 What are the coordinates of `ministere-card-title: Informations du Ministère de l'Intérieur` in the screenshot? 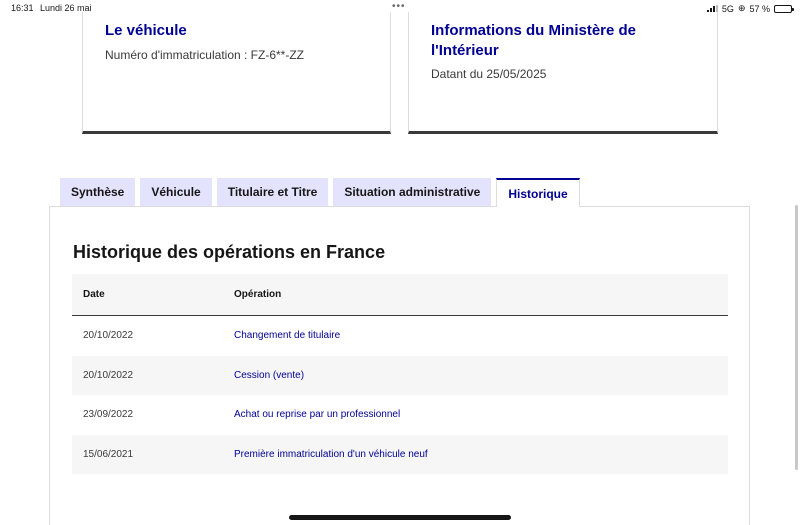 It's located at (546, 41).